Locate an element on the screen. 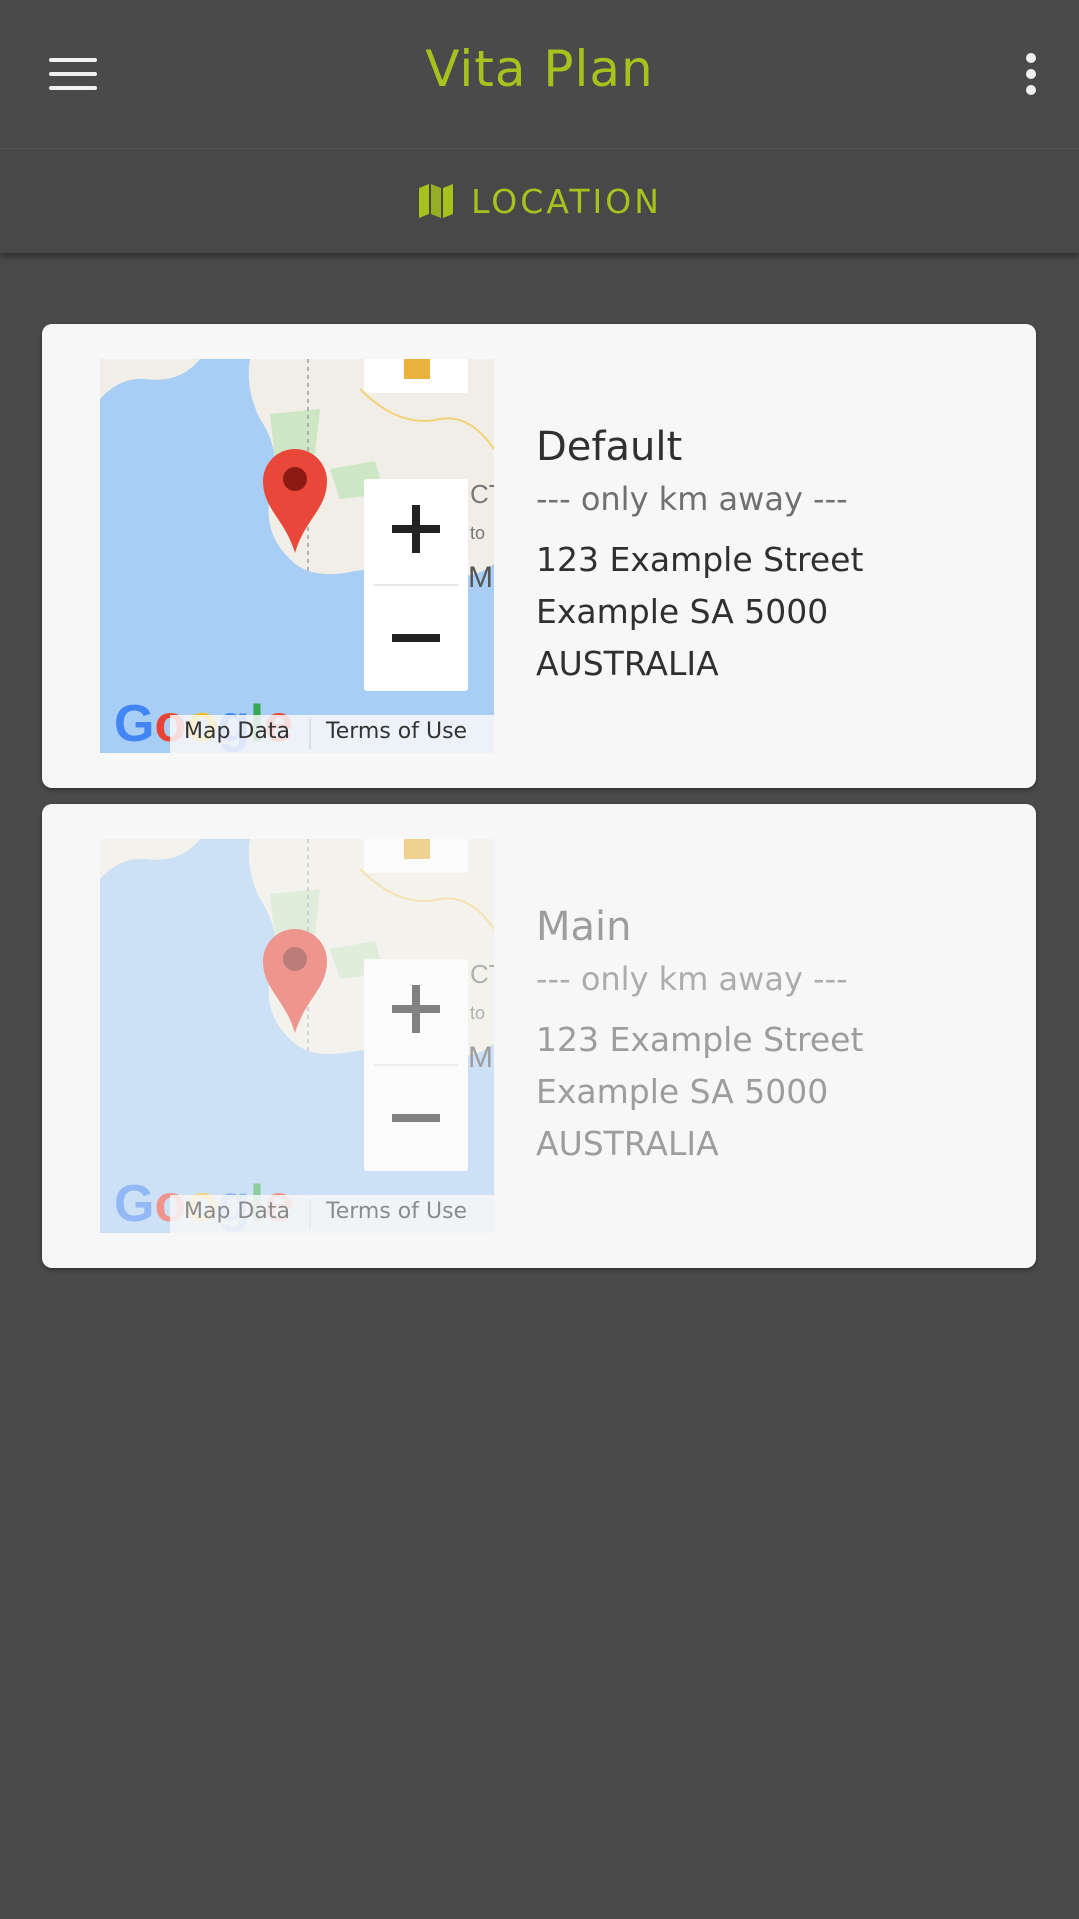 The height and width of the screenshot is (1919, 1079). map-icon is located at coordinates (436, 201).